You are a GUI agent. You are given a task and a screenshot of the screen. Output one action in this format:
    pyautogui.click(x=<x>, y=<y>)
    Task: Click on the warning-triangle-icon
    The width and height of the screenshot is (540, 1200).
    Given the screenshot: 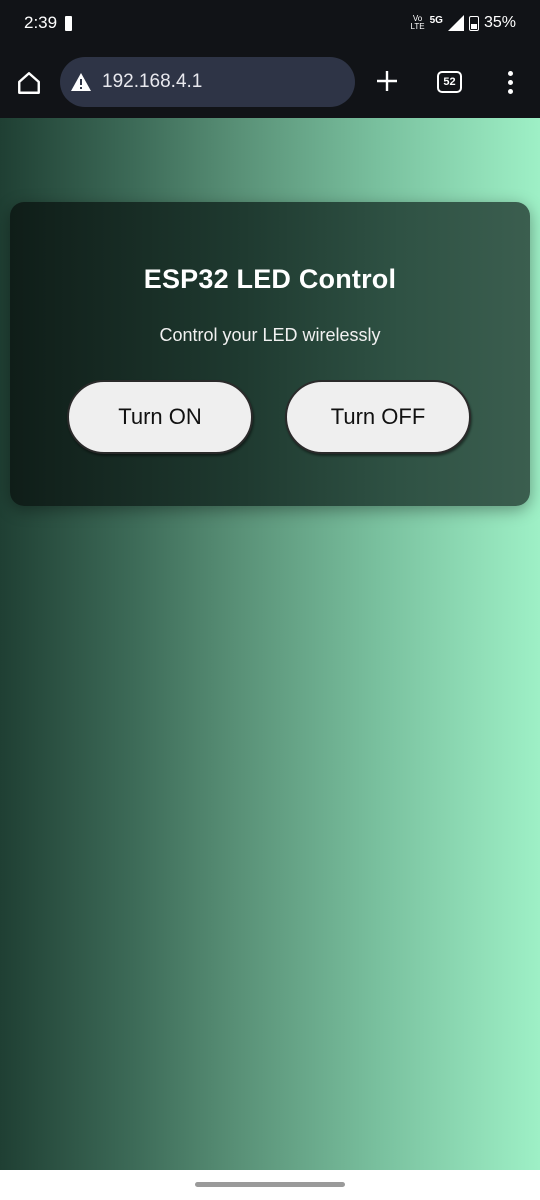 What is the action you would take?
    pyautogui.click(x=81, y=82)
    